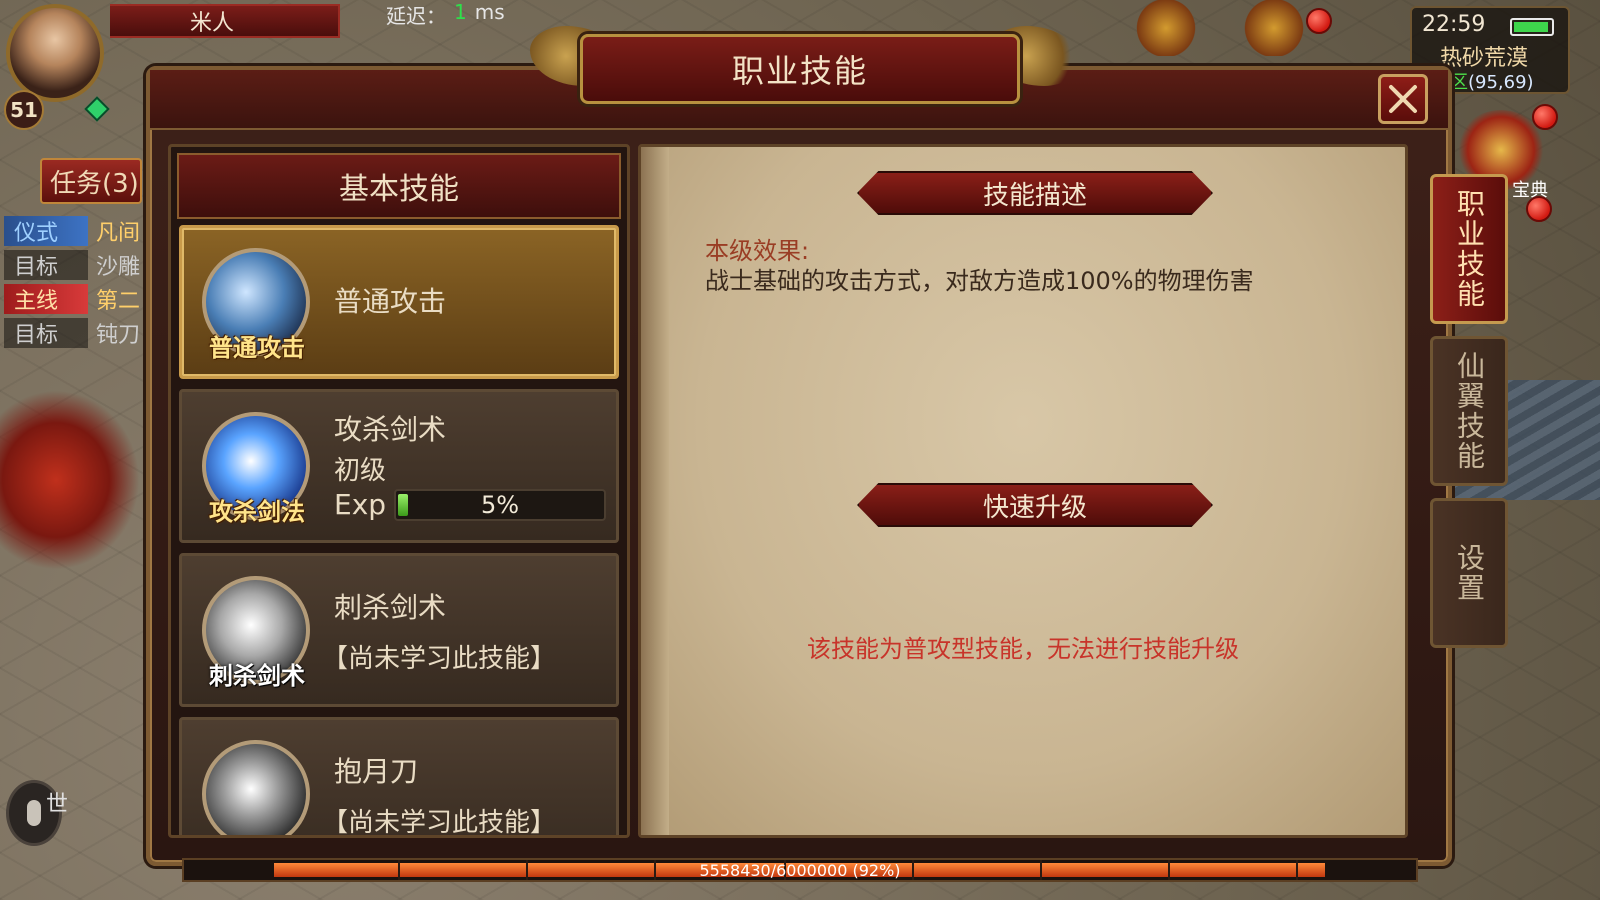 The width and height of the screenshot is (1600, 900). I want to click on skill-item-moon-blade: 抱月刀 【尚未学习此技能】, so click(399, 777).